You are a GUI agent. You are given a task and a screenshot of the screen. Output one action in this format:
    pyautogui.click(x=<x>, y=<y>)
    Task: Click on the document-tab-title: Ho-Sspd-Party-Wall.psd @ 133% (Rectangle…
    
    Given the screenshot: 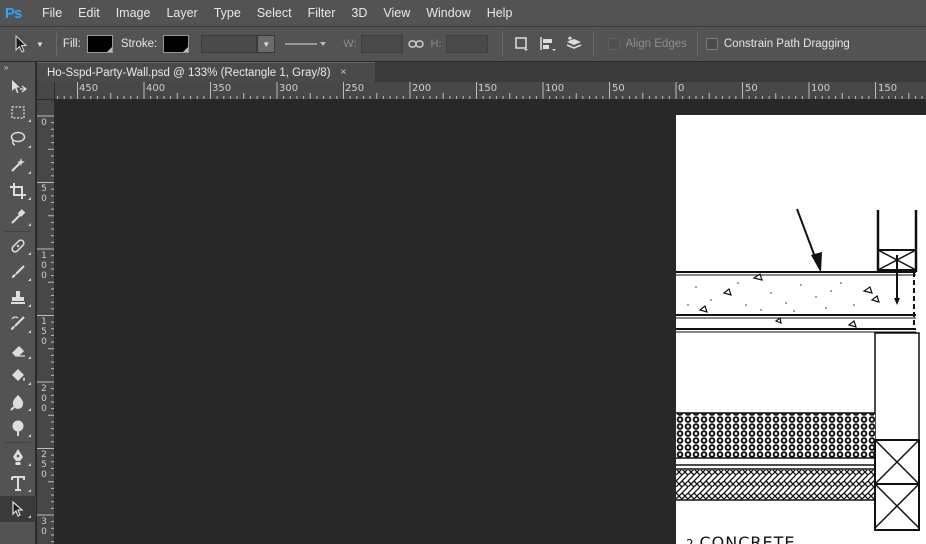 What is the action you would take?
    pyautogui.click(x=189, y=72)
    